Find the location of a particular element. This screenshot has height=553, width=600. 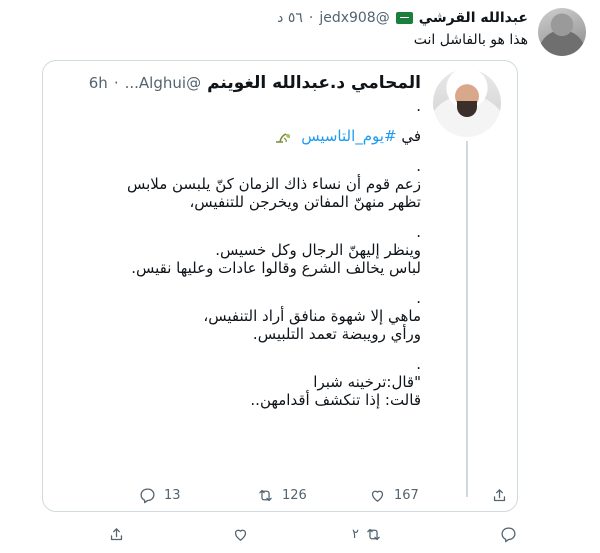

body-line: قالت: إذا تنكشف أقدامهن.. is located at coordinates (335, 400).